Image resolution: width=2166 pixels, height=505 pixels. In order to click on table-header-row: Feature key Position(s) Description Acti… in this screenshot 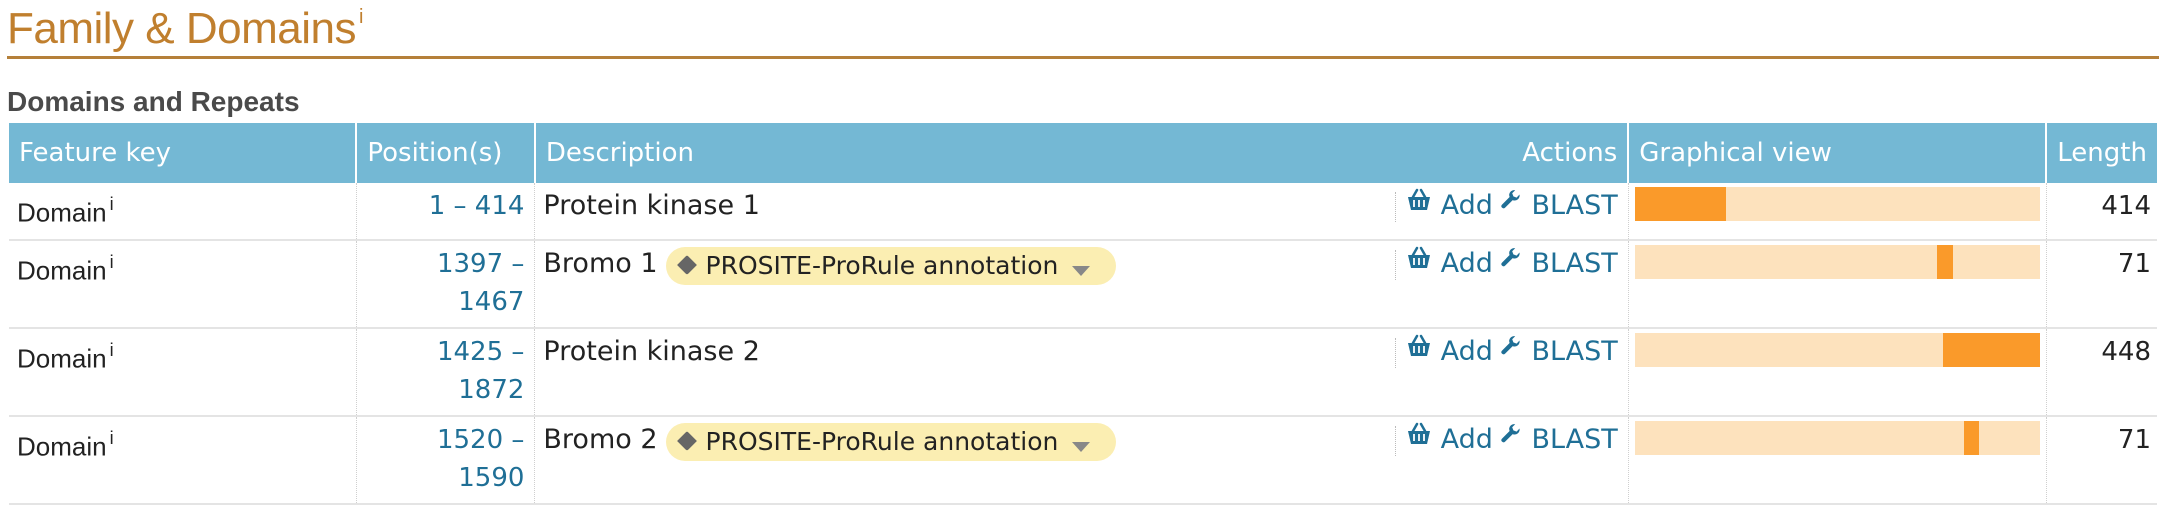, I will do `click(1083, 153)`.